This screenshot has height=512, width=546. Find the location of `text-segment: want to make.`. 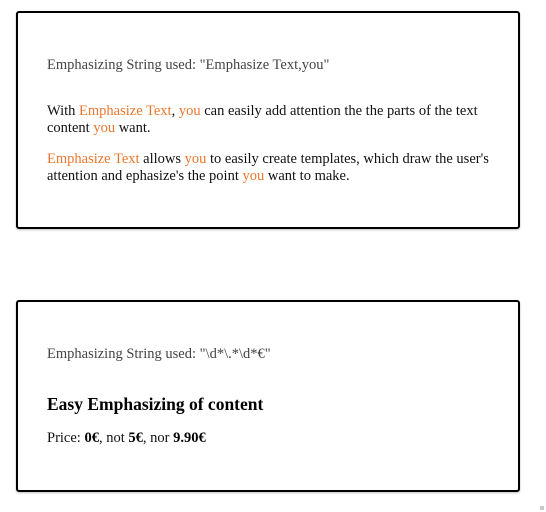

text-segment: want to make. is located at coordinates (307, 176).